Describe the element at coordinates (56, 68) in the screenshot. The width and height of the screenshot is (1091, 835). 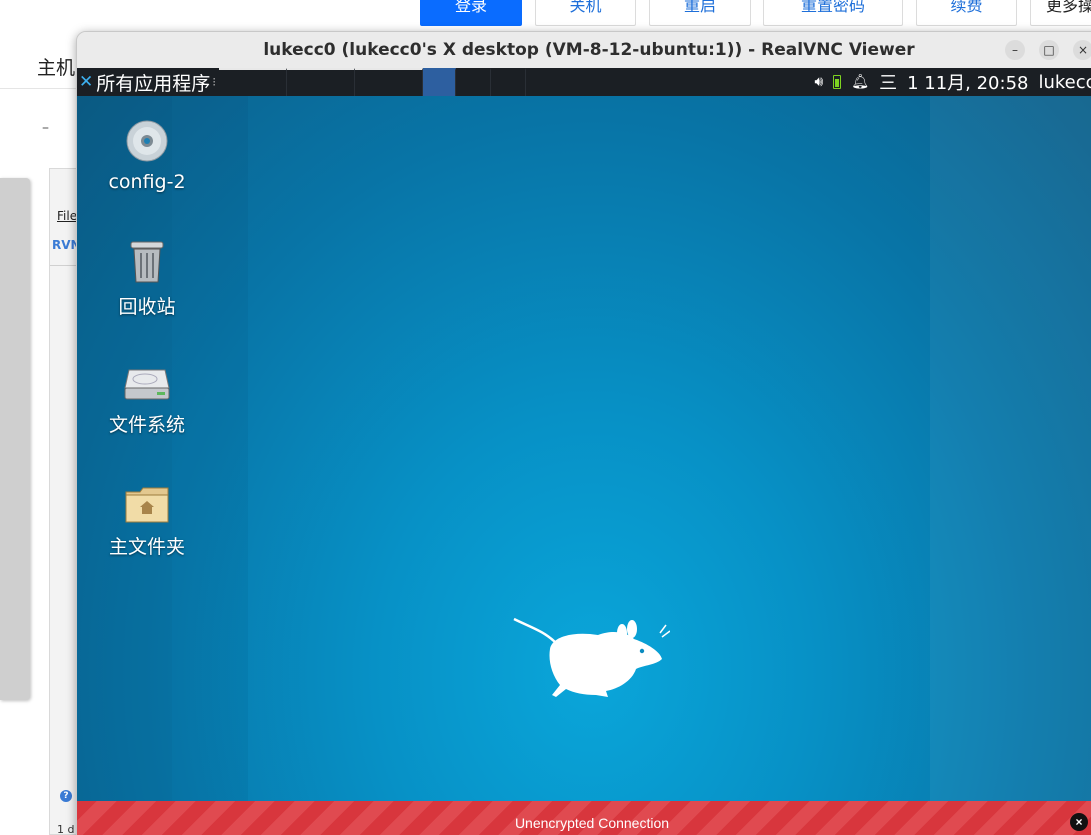
I see `host-label: 主机` at that location.